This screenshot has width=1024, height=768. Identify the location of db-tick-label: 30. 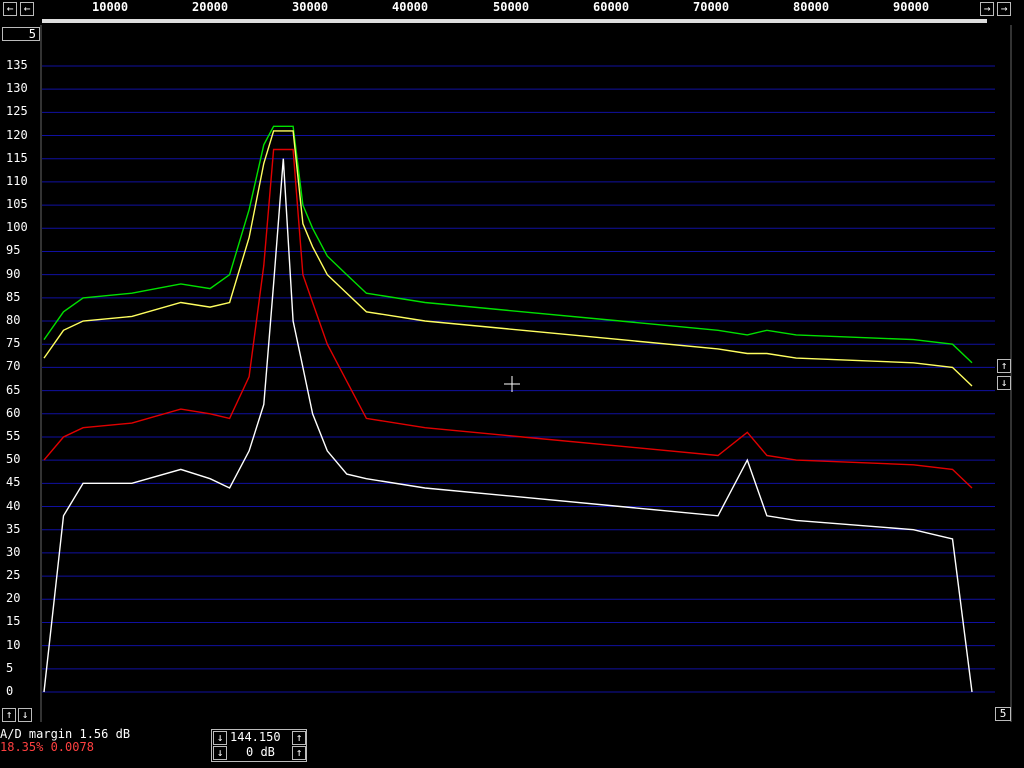
(13, 551).